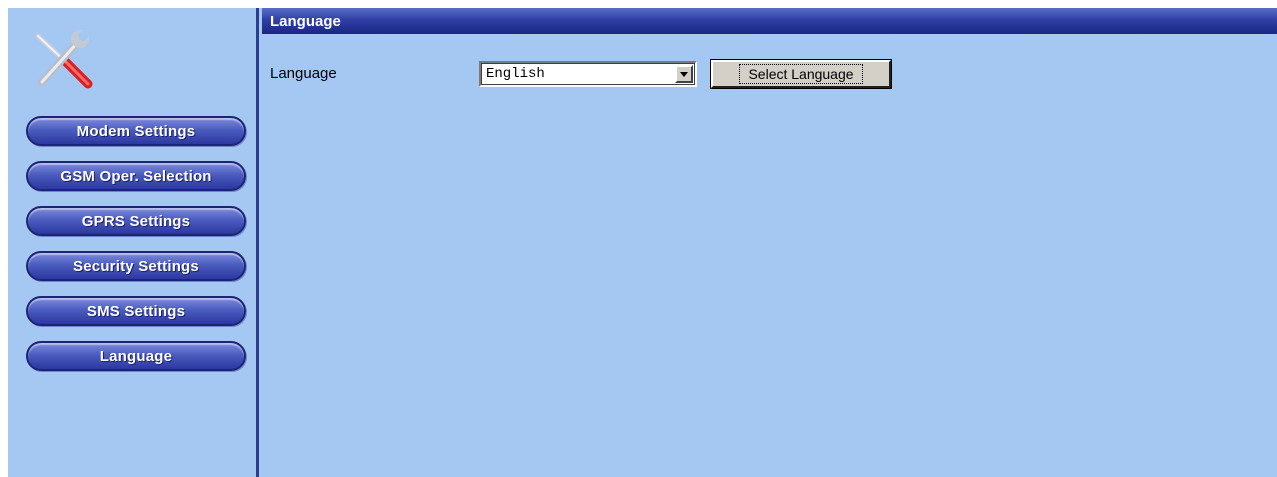  What do you see at coordinates (136, 176) in the screenshot?
I see `sidebar-item-gsm-oper-selection: GSM Oper. Selection` at bounding box center [136, 176].